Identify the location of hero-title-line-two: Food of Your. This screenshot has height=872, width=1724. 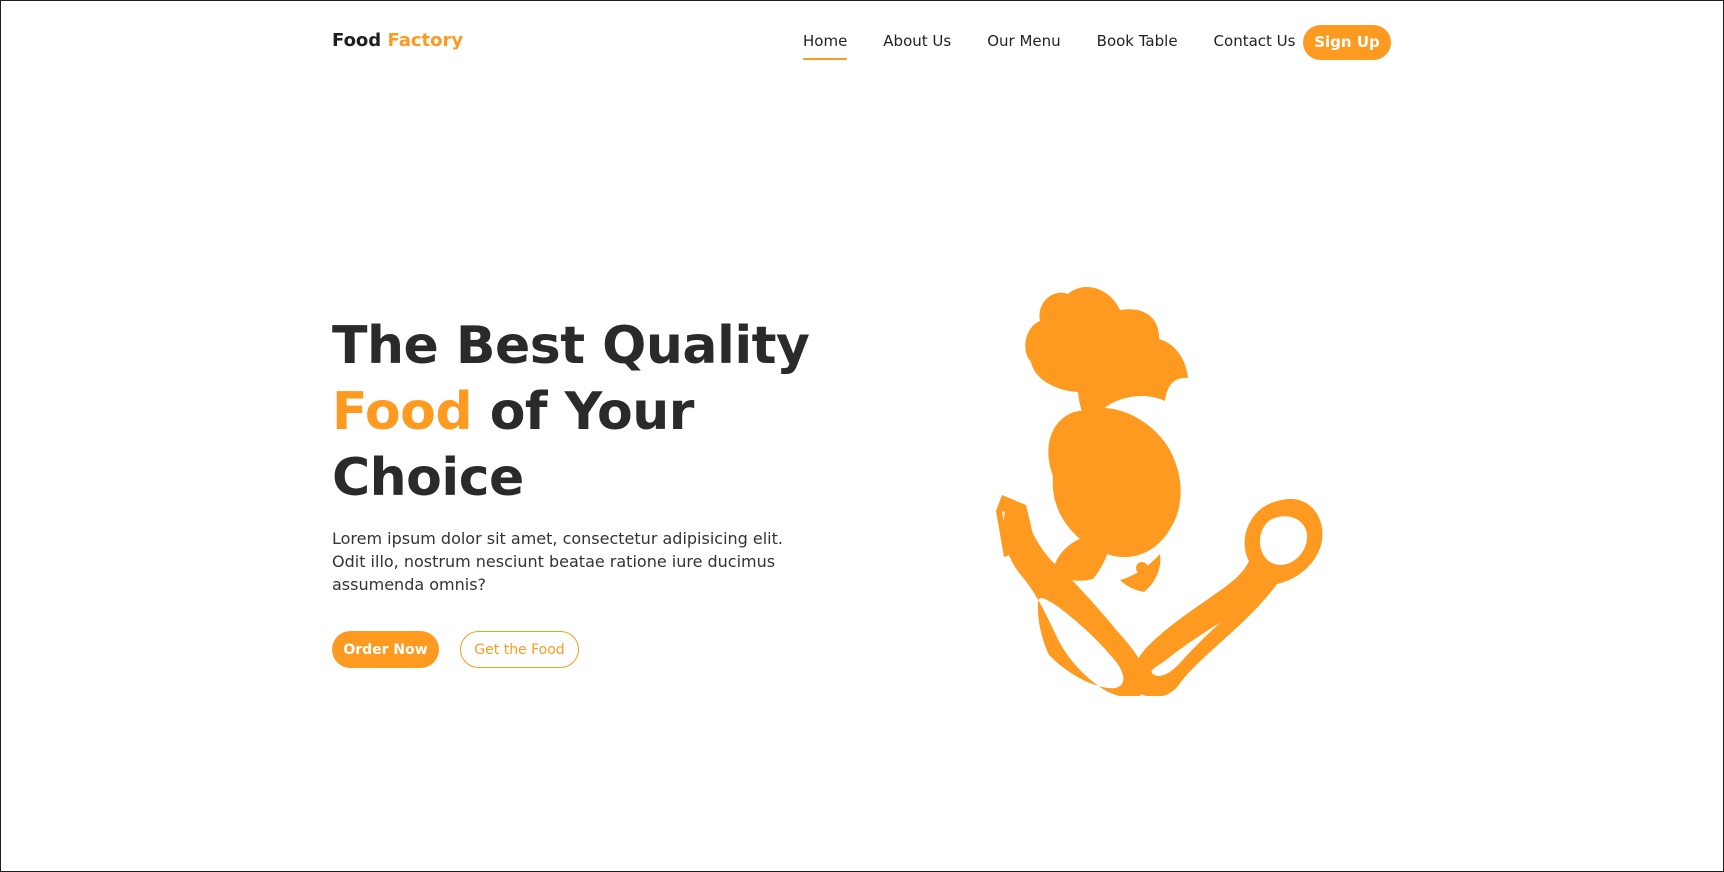
(567, 412).